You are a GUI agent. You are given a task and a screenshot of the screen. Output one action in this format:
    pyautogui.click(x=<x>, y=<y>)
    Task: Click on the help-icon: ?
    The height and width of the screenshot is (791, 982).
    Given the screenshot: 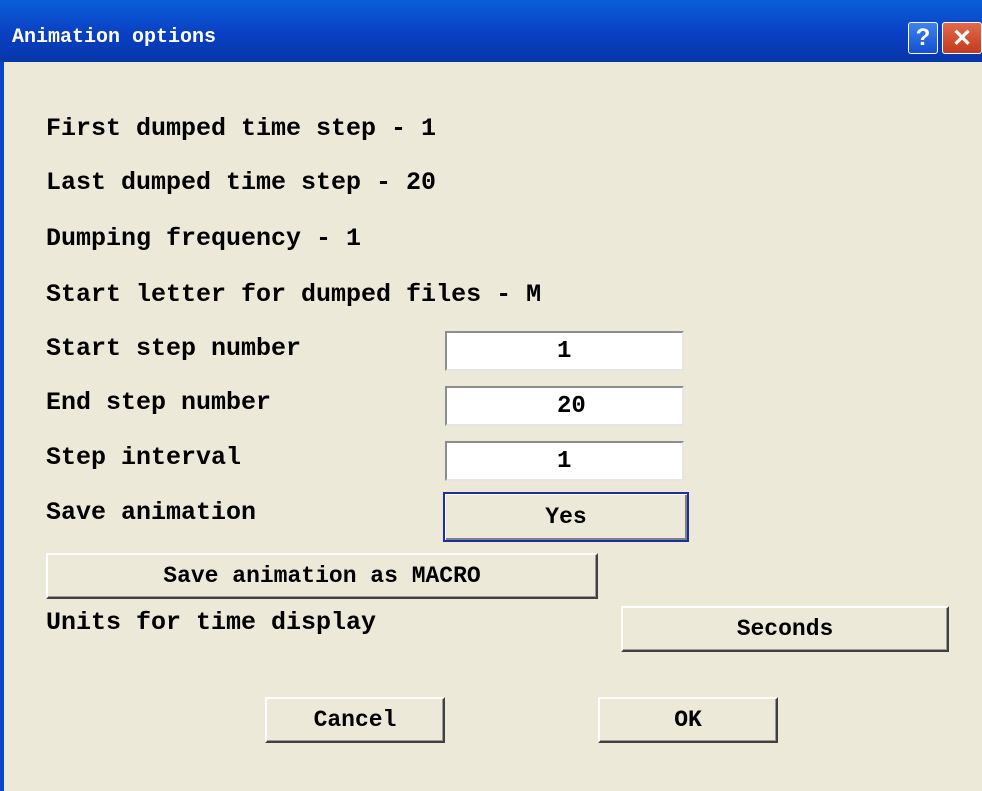 What is the action you would take?
    pyautogui.click(x=923, y=37)
    